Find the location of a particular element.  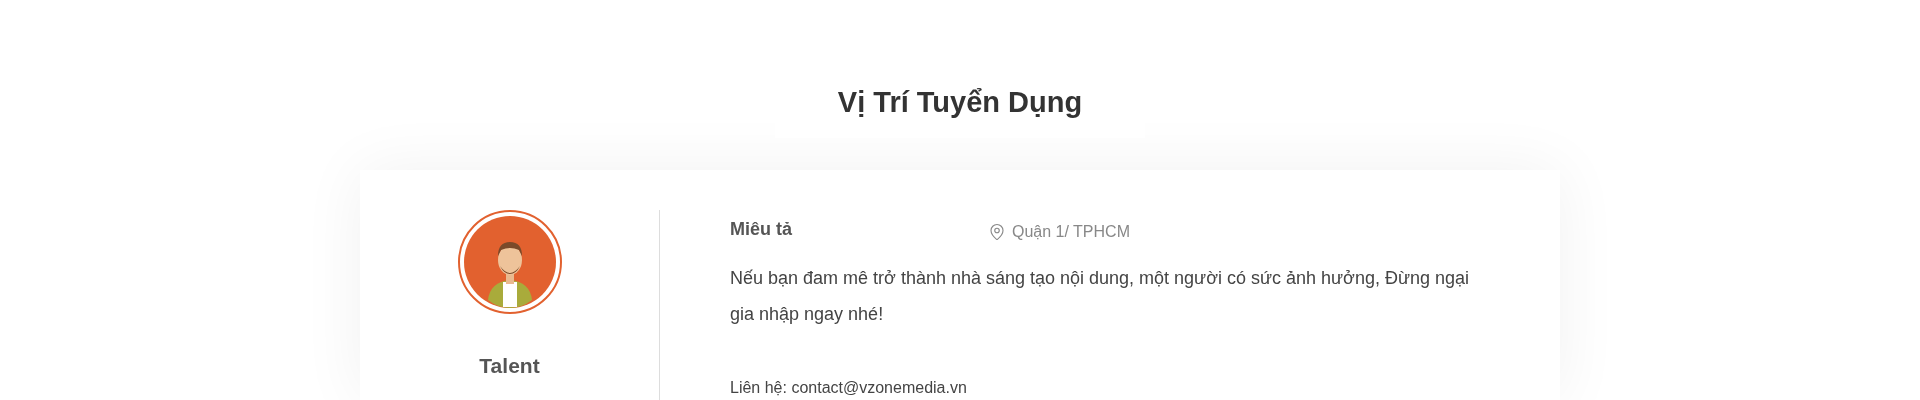

avatar-icon is located at coordinates (509, 262).